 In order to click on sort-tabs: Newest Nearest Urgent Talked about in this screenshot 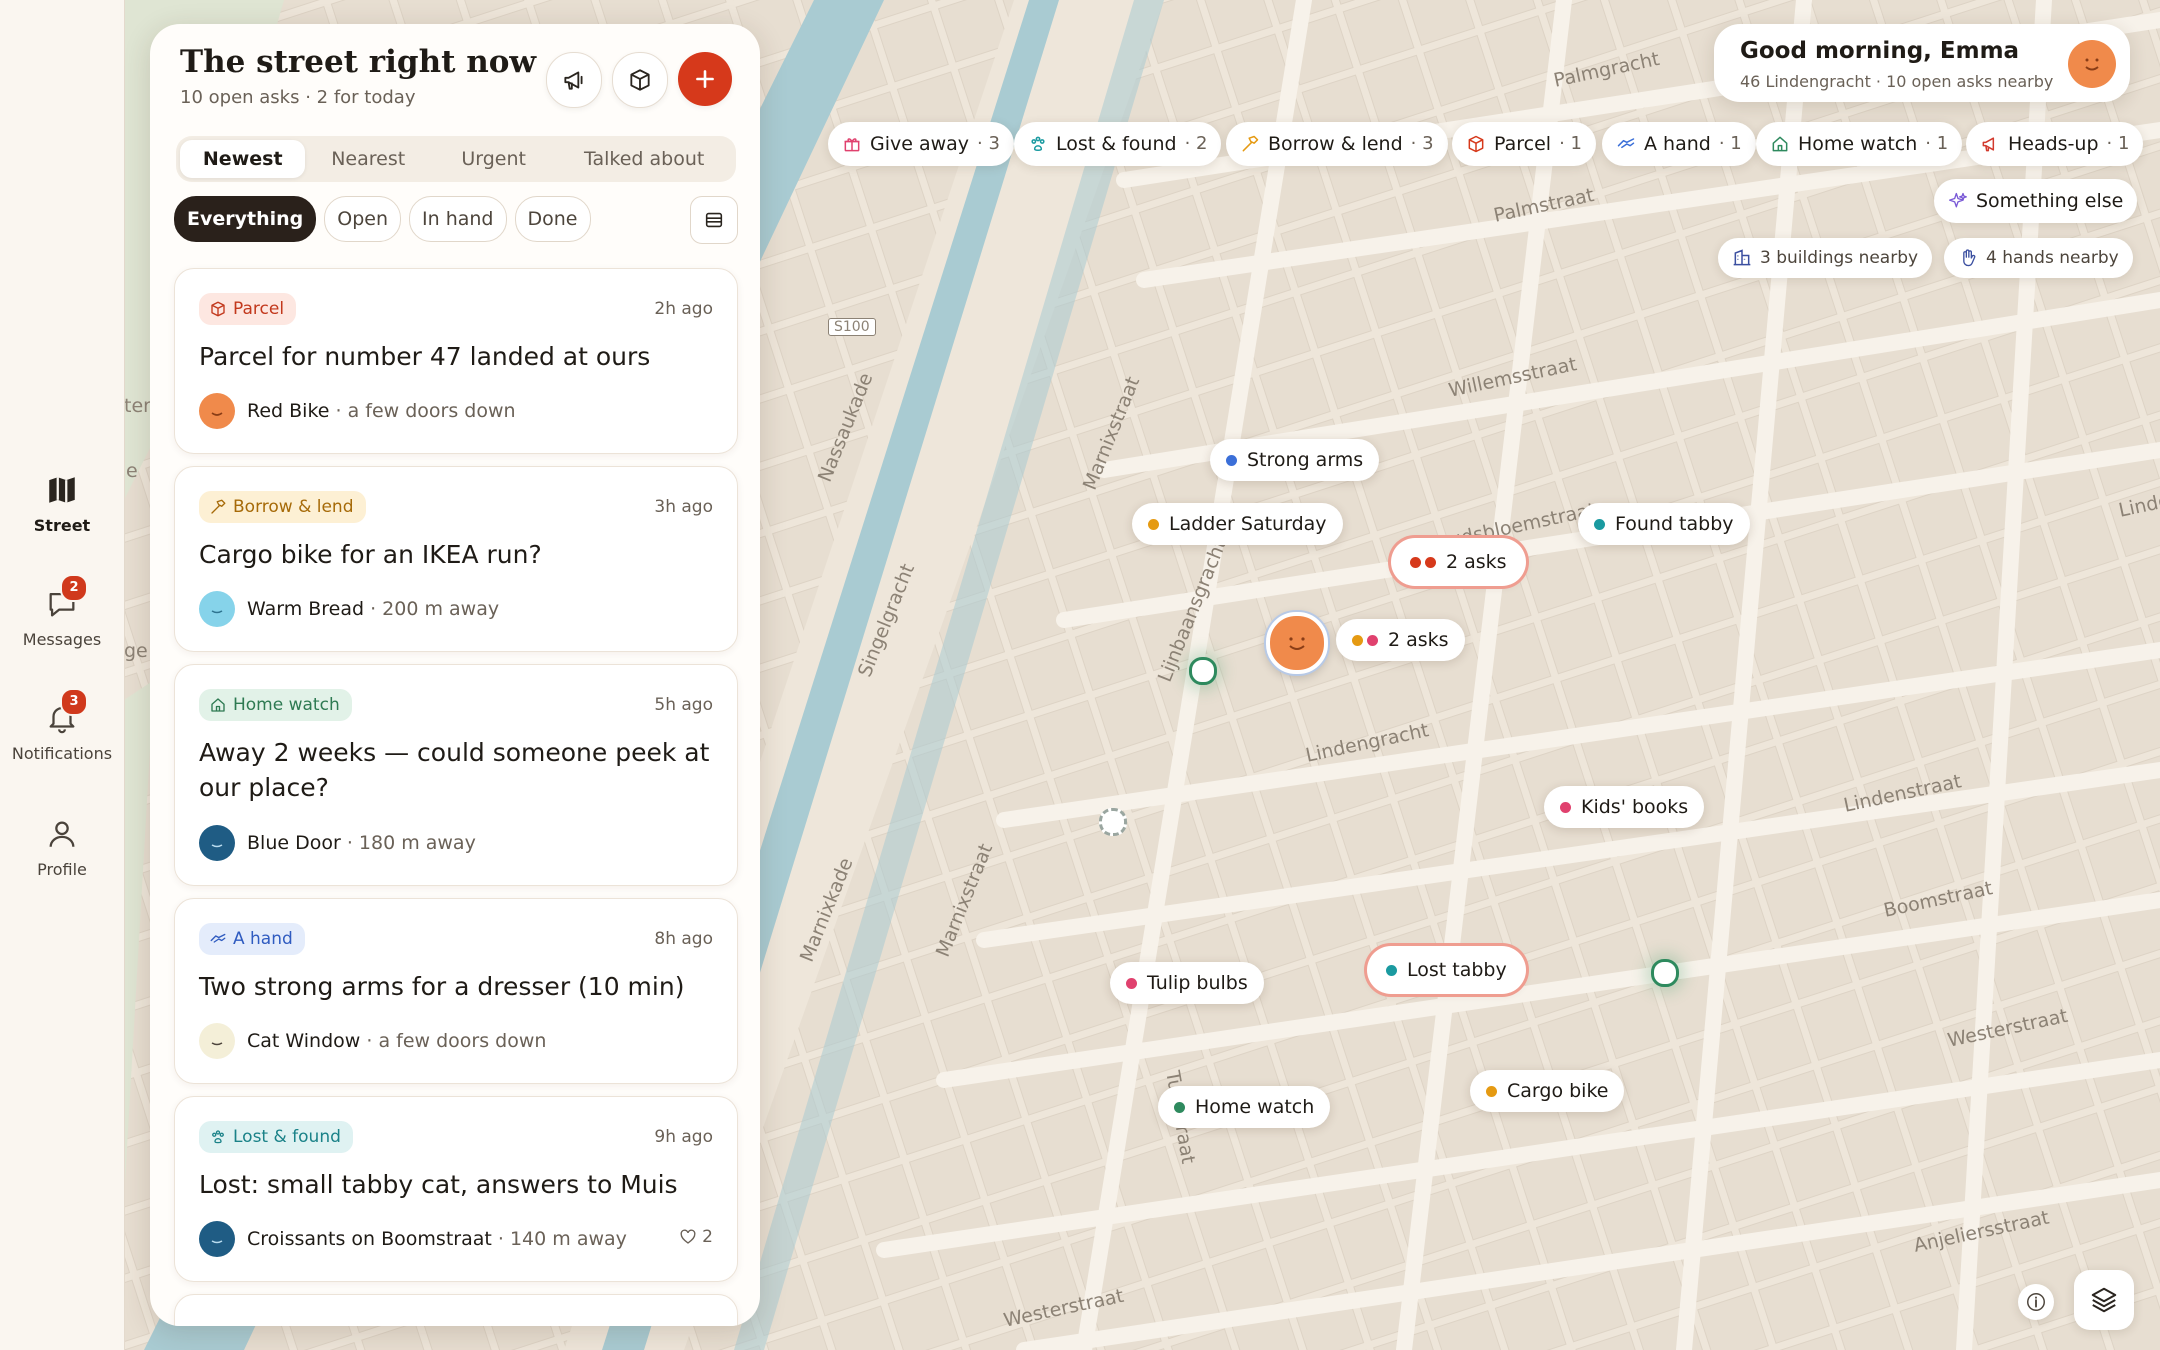, I will do `click(456, 159)`.